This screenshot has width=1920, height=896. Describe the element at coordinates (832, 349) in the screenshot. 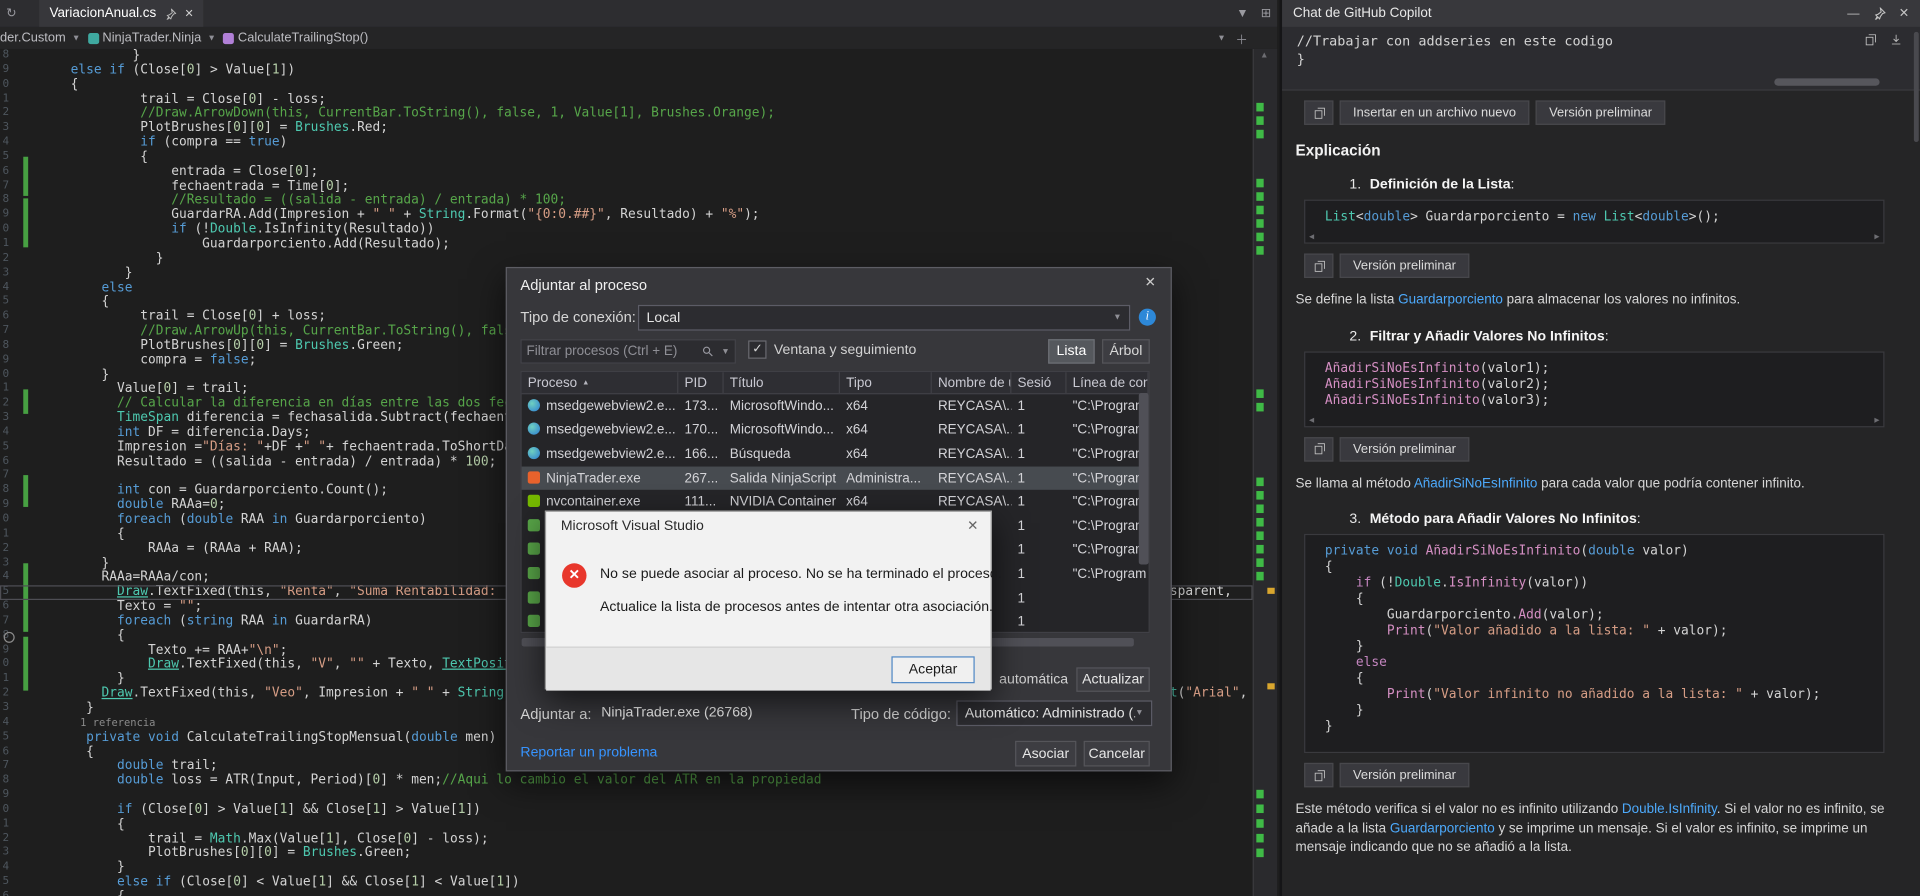

I see `window-tracking-checkbox: ✓ Ventana y seguimiento` at that location.